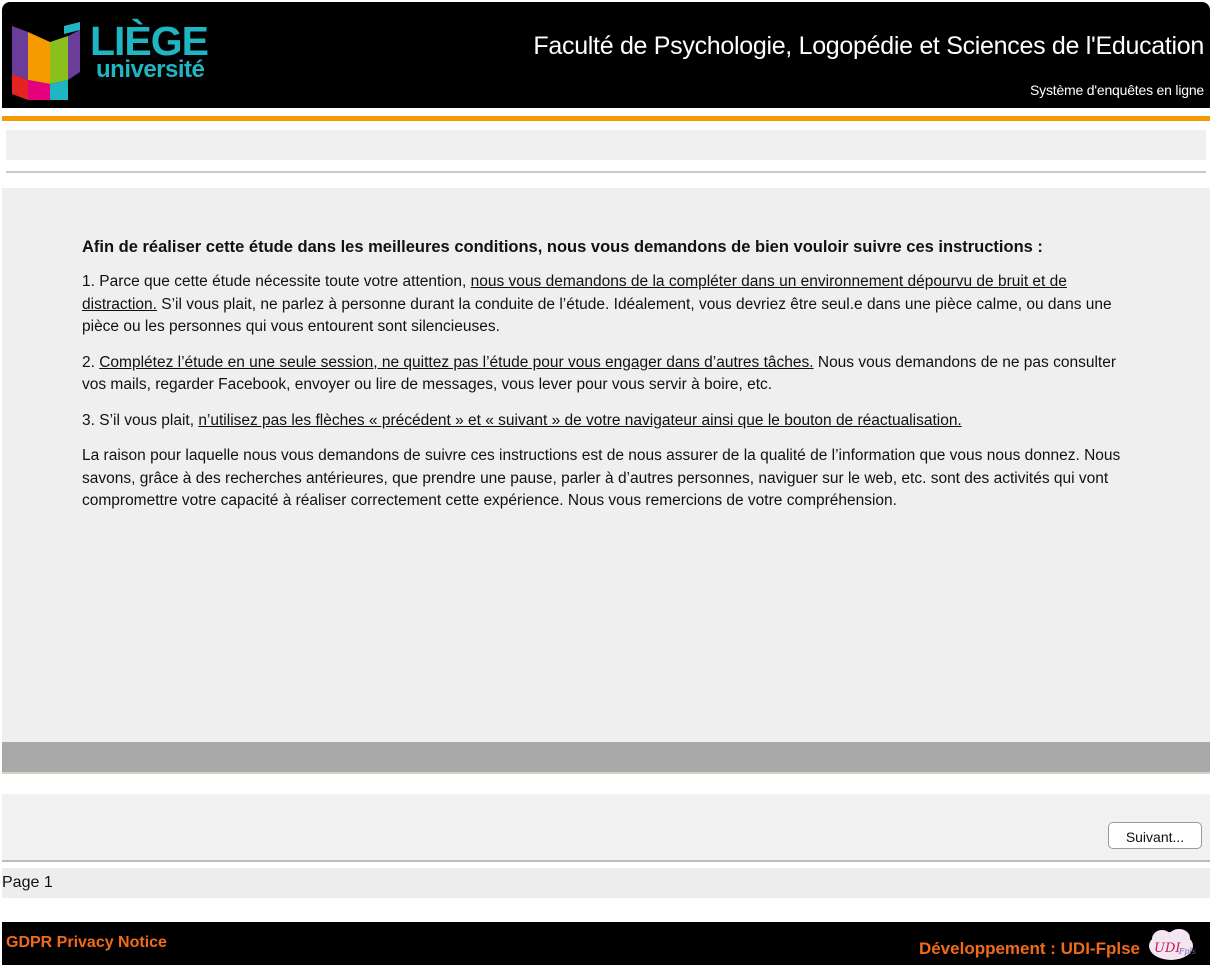 This screenshot has width=1212, height=965. Describe the element at coordinates (86, 943) in the screenshot. I see `gdpr-privacy-link: GDPR Privacy Notice` at that location.